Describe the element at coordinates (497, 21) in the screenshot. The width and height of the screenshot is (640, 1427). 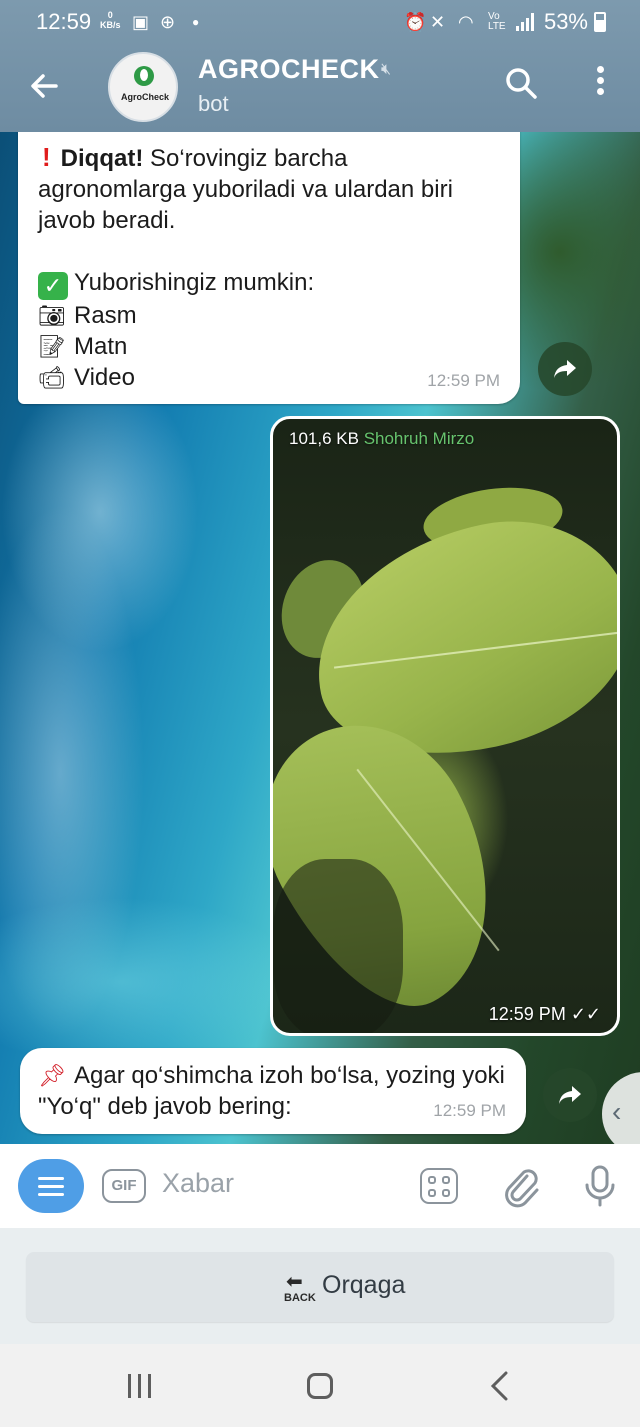
I see `volte-icon: Vo LTE` at that location.